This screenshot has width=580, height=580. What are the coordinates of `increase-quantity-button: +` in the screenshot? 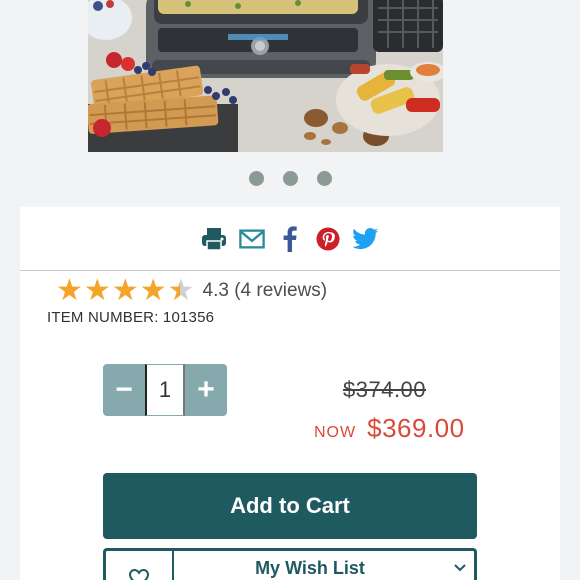 It's located at (206, 390).